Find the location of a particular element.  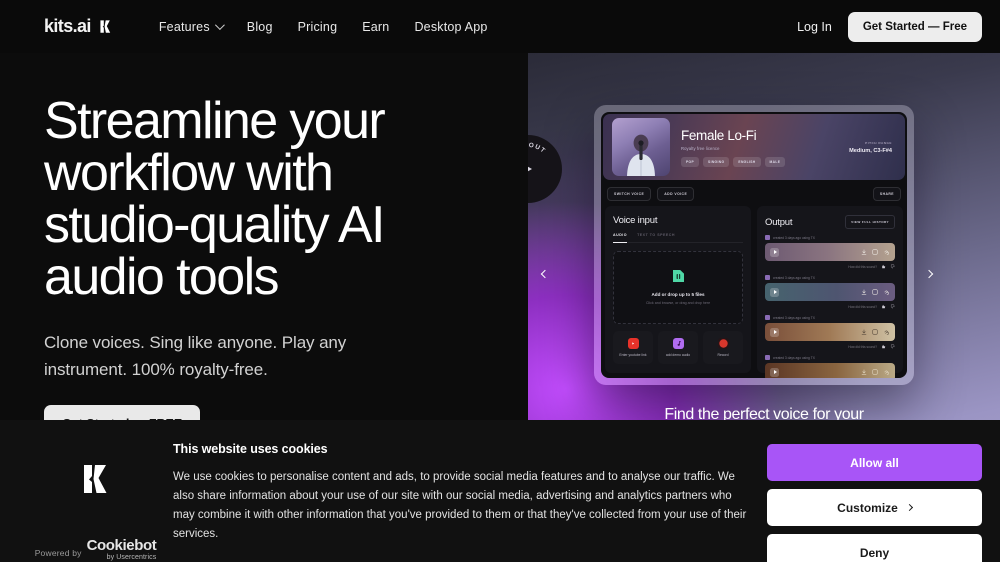

input-source-buttons: Enter youtube link add demo audio Record is located at coordinates (678, 347).